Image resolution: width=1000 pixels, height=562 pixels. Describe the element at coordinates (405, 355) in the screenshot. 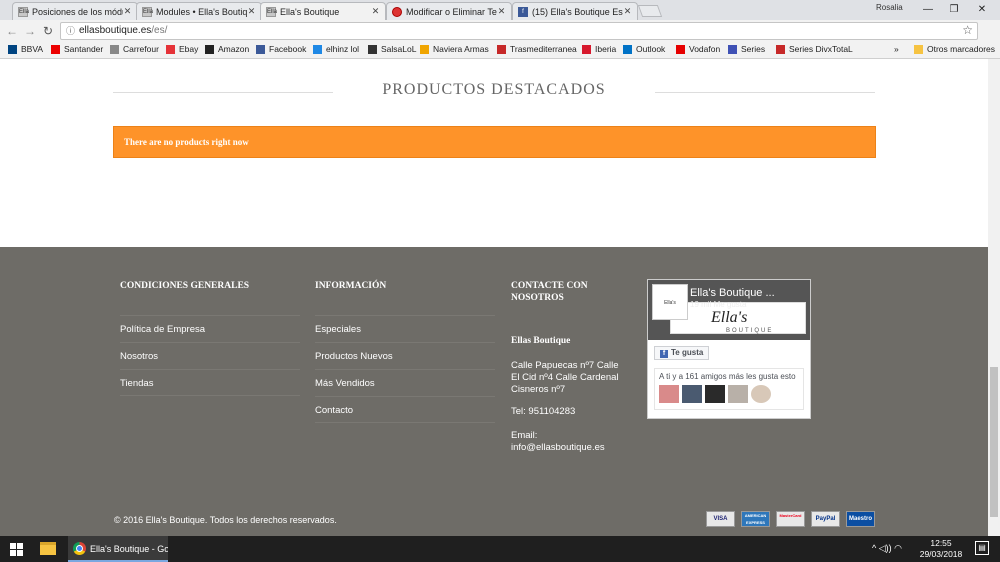

I see `footer-link-nuevos: Productos Nuevos` at that location.